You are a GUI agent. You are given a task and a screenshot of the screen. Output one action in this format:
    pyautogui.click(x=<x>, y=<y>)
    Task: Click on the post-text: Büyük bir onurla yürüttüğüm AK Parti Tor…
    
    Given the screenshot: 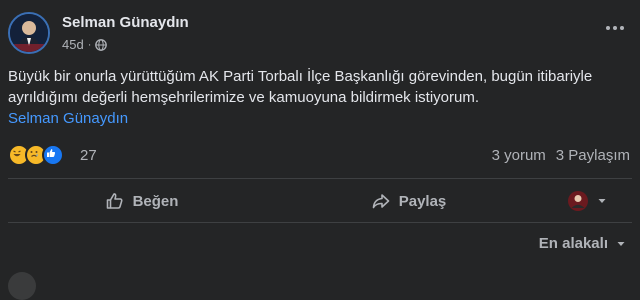 What is the action you would take?
    pyautogui.click(x=300, y=87)
    